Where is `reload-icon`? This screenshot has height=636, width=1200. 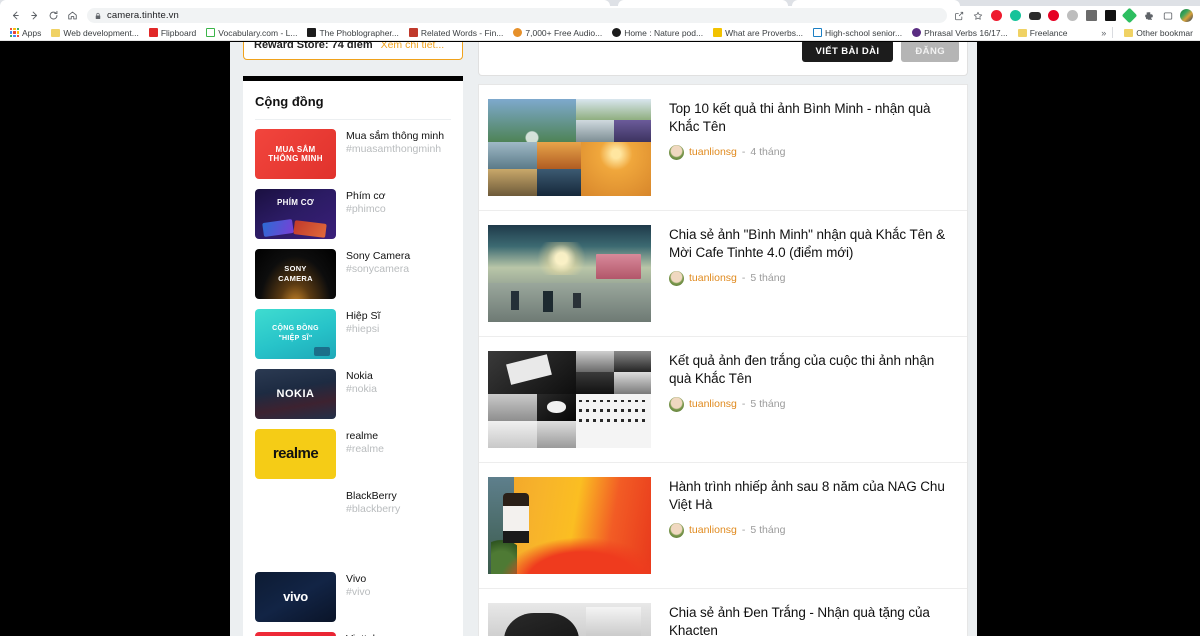 reload-icon is located at coordinates (53, 15).